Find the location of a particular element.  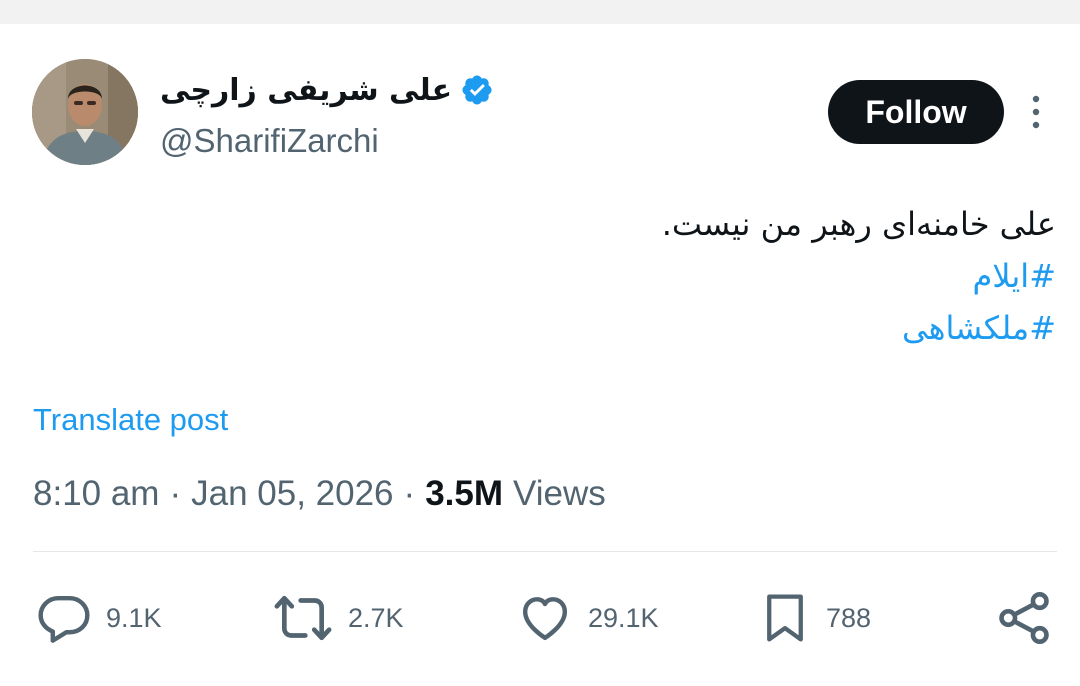

more-options-button is located at coordinates (1036, 112).